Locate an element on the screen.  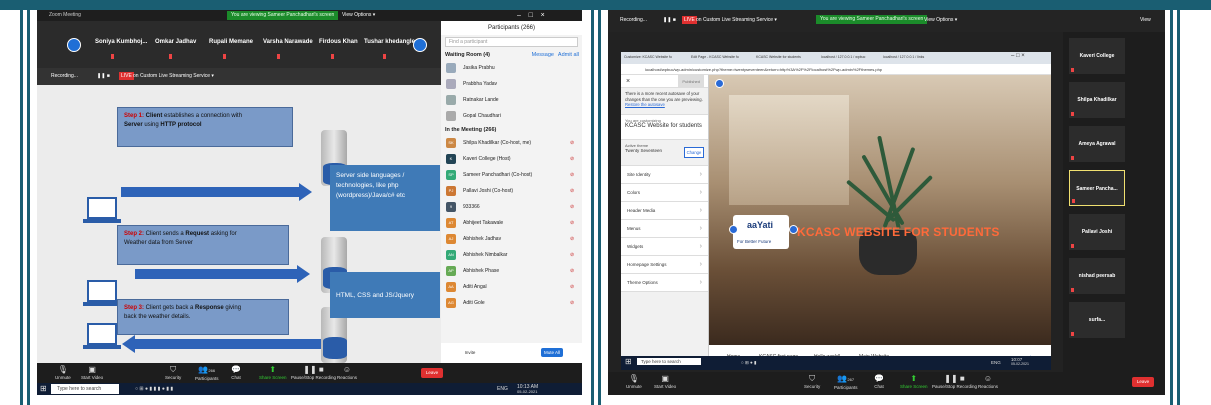
meeting-participant-row: PJ Pallavi Joshi (Co-host) ⊘ is located at coordinates (511, 191).